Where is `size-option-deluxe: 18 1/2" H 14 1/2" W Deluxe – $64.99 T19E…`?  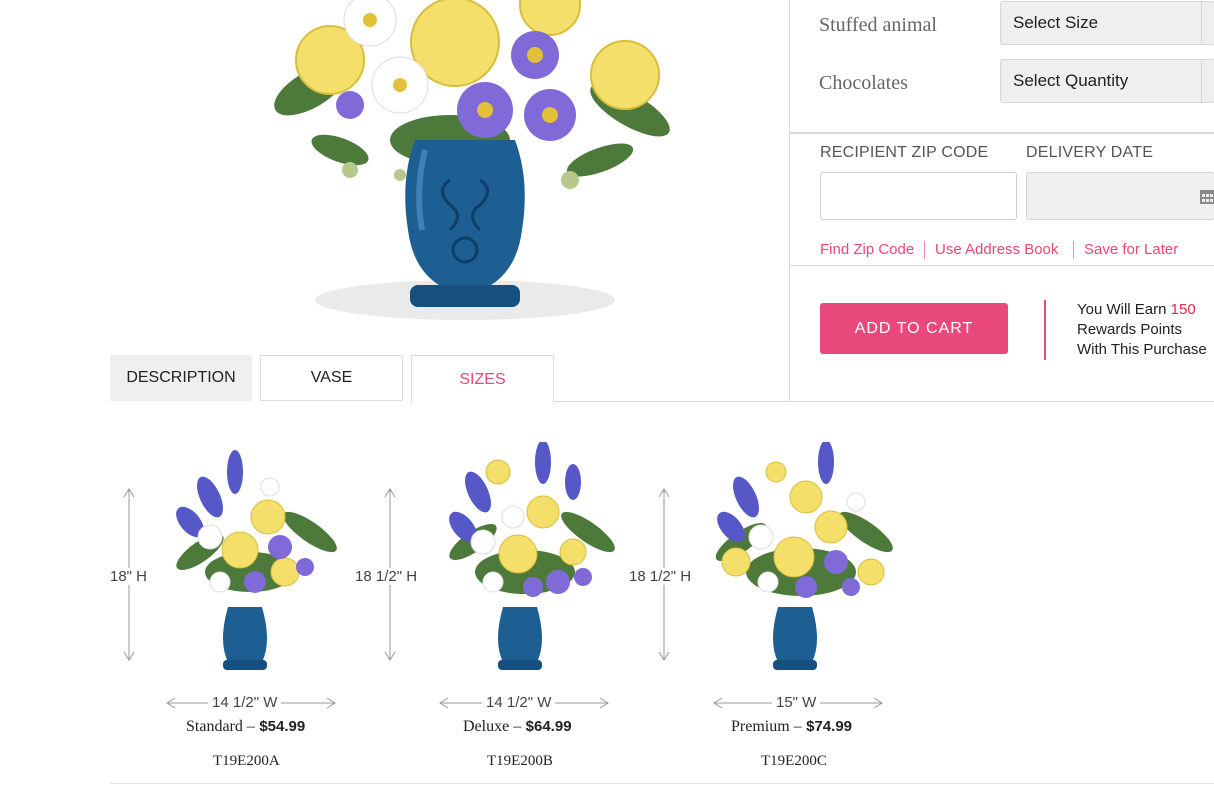 size-option-deluxe: 18 1/2" H 14 1/2" W Deluxe – $64.99 T19E… is located at coordinates (490, 597).